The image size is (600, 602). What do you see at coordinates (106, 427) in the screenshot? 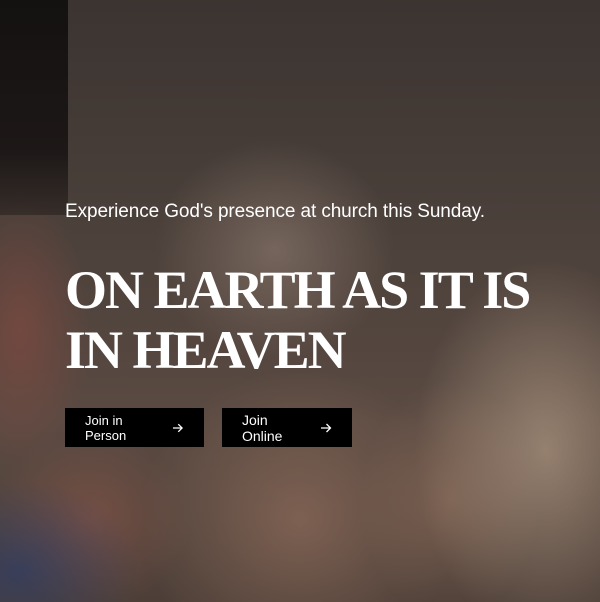
I see `join-in-person-label: Join in Person` at bounding box center [106, 427].